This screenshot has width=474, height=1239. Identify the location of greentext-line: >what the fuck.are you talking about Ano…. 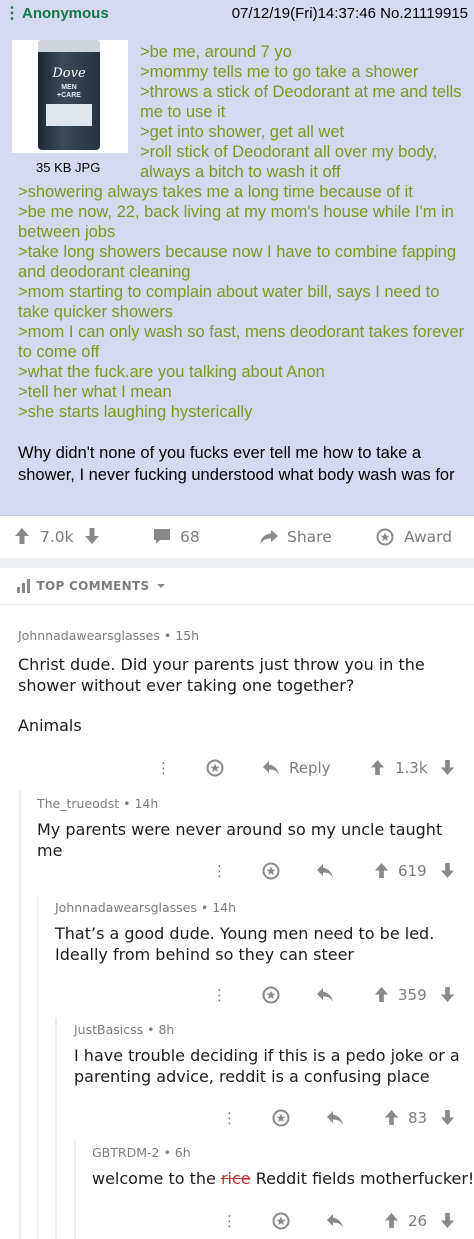
(171, 372).